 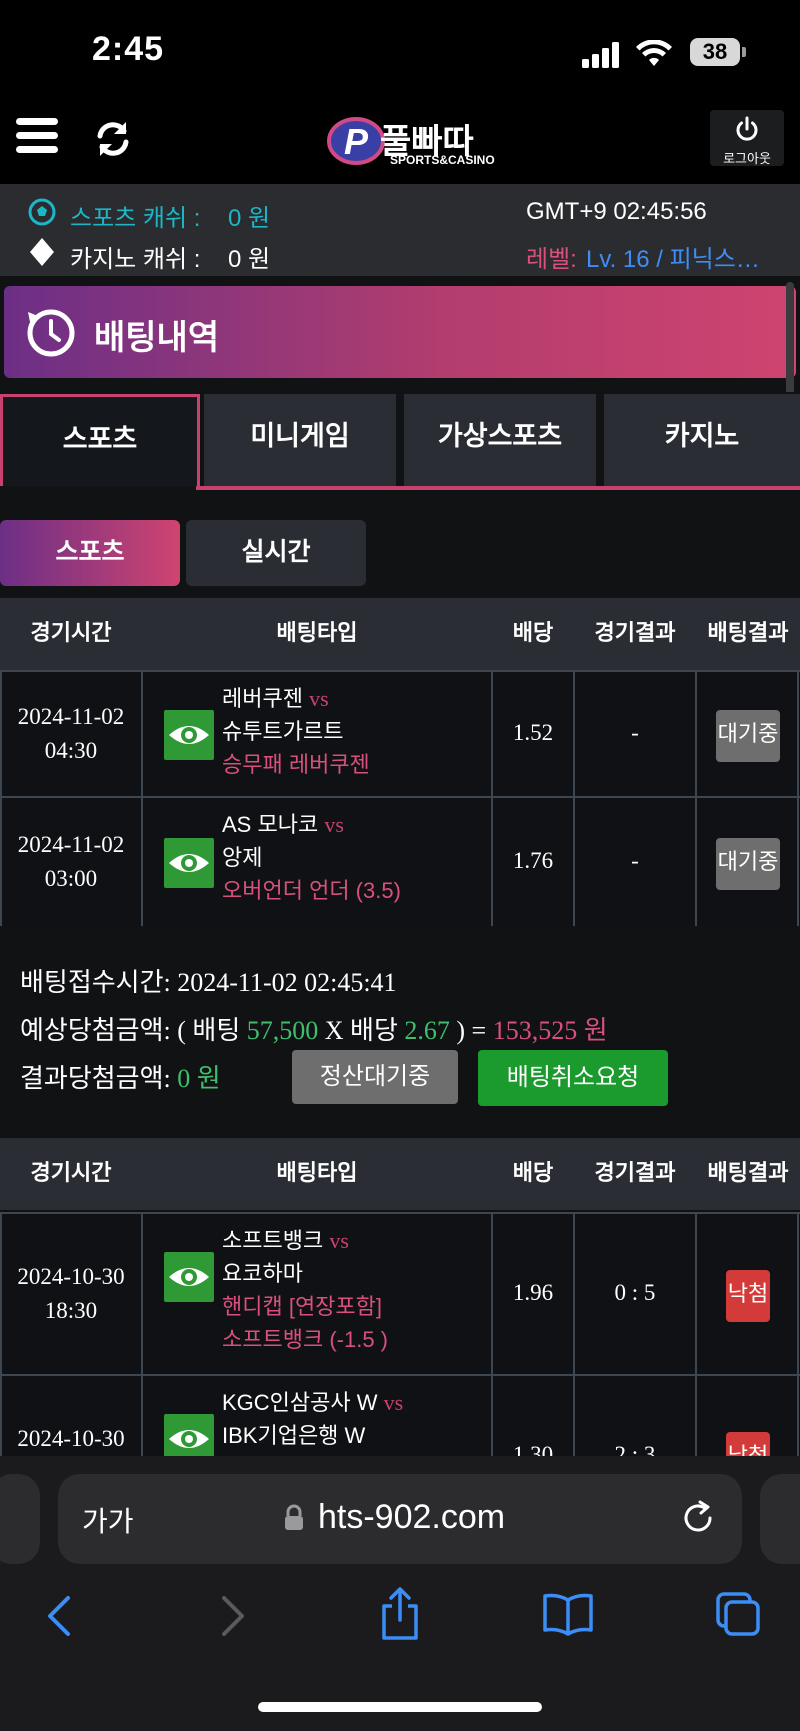 What do you see at coordinates (37, 138) in the screenshot?
I see `hamburger-menu-icon` at bounding box center [37, 138].